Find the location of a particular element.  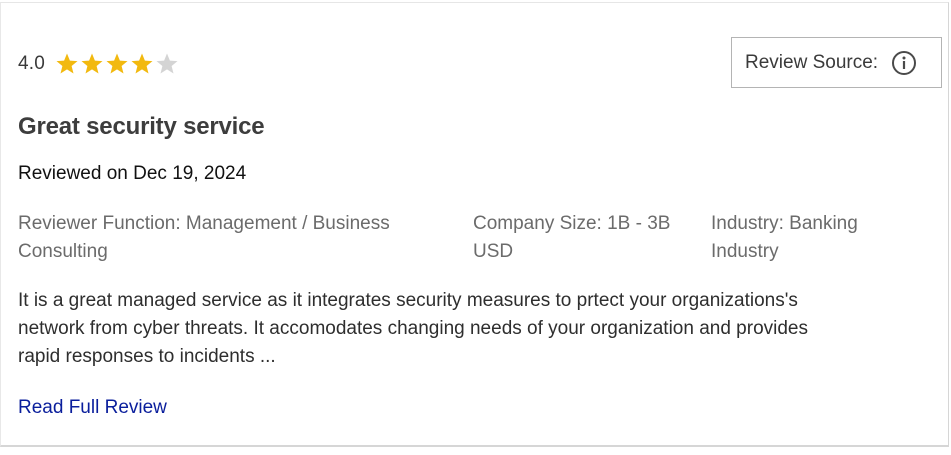

review-date: Reviewed on Dec 19, 2024 is located at coordinates (132, 173).